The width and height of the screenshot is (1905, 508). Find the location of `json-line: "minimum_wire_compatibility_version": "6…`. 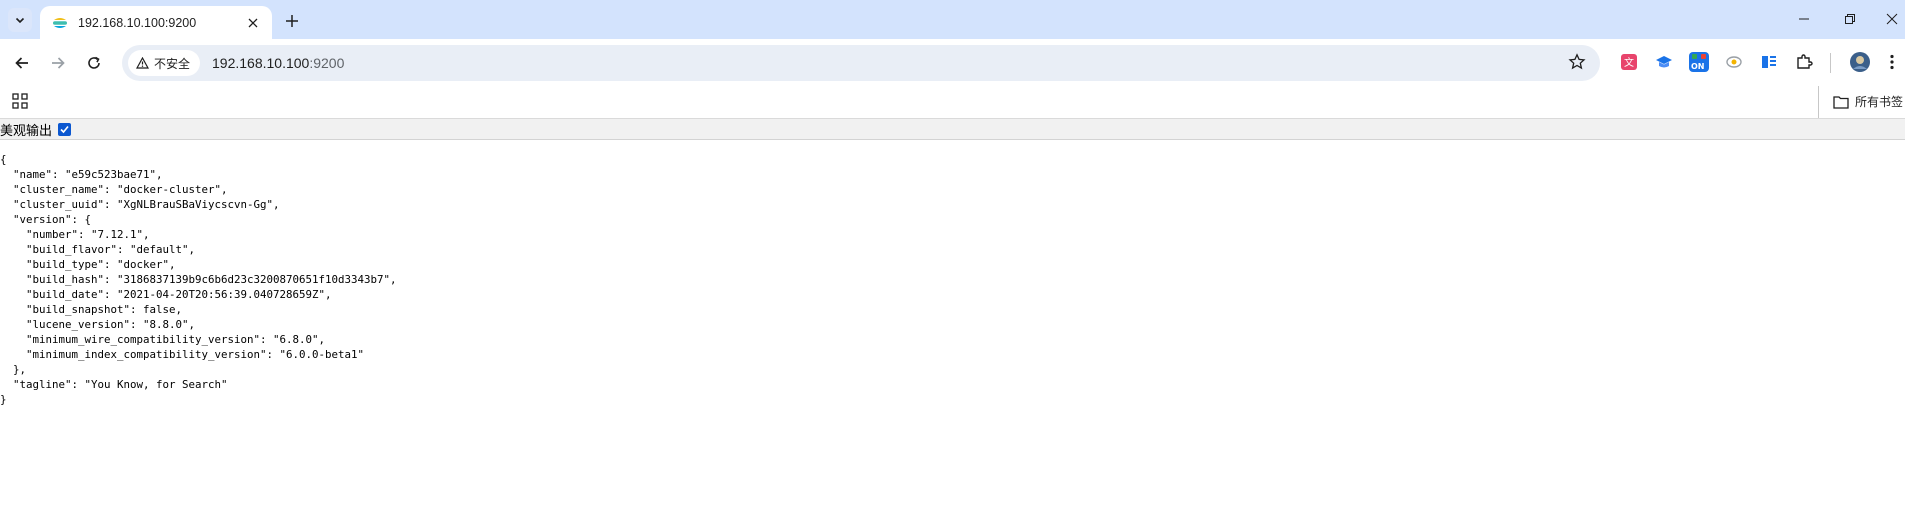

json-line: "minimum_wire_compatibility_version": "6… is located at coordinates (163, 339).